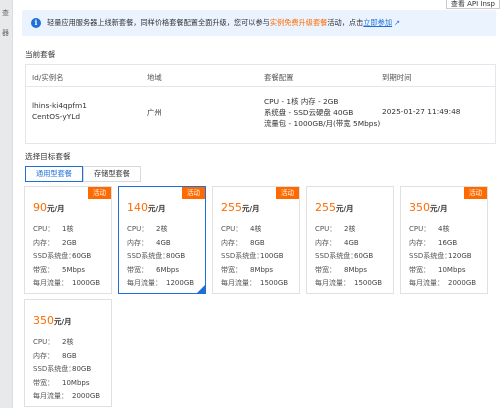 The image size is (500, 408). I want to click on plan-price: 90元/月, so click(48, 207).